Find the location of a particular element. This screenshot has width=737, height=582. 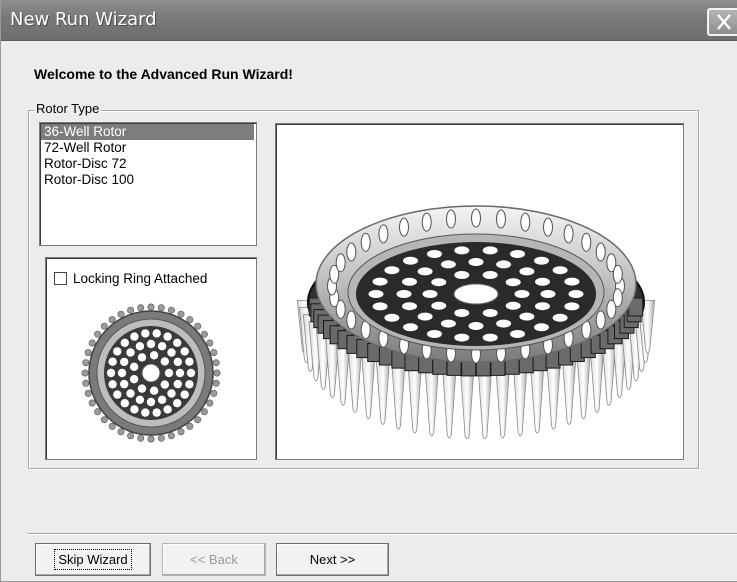

footer-separator is located at coordinates (382, 534).